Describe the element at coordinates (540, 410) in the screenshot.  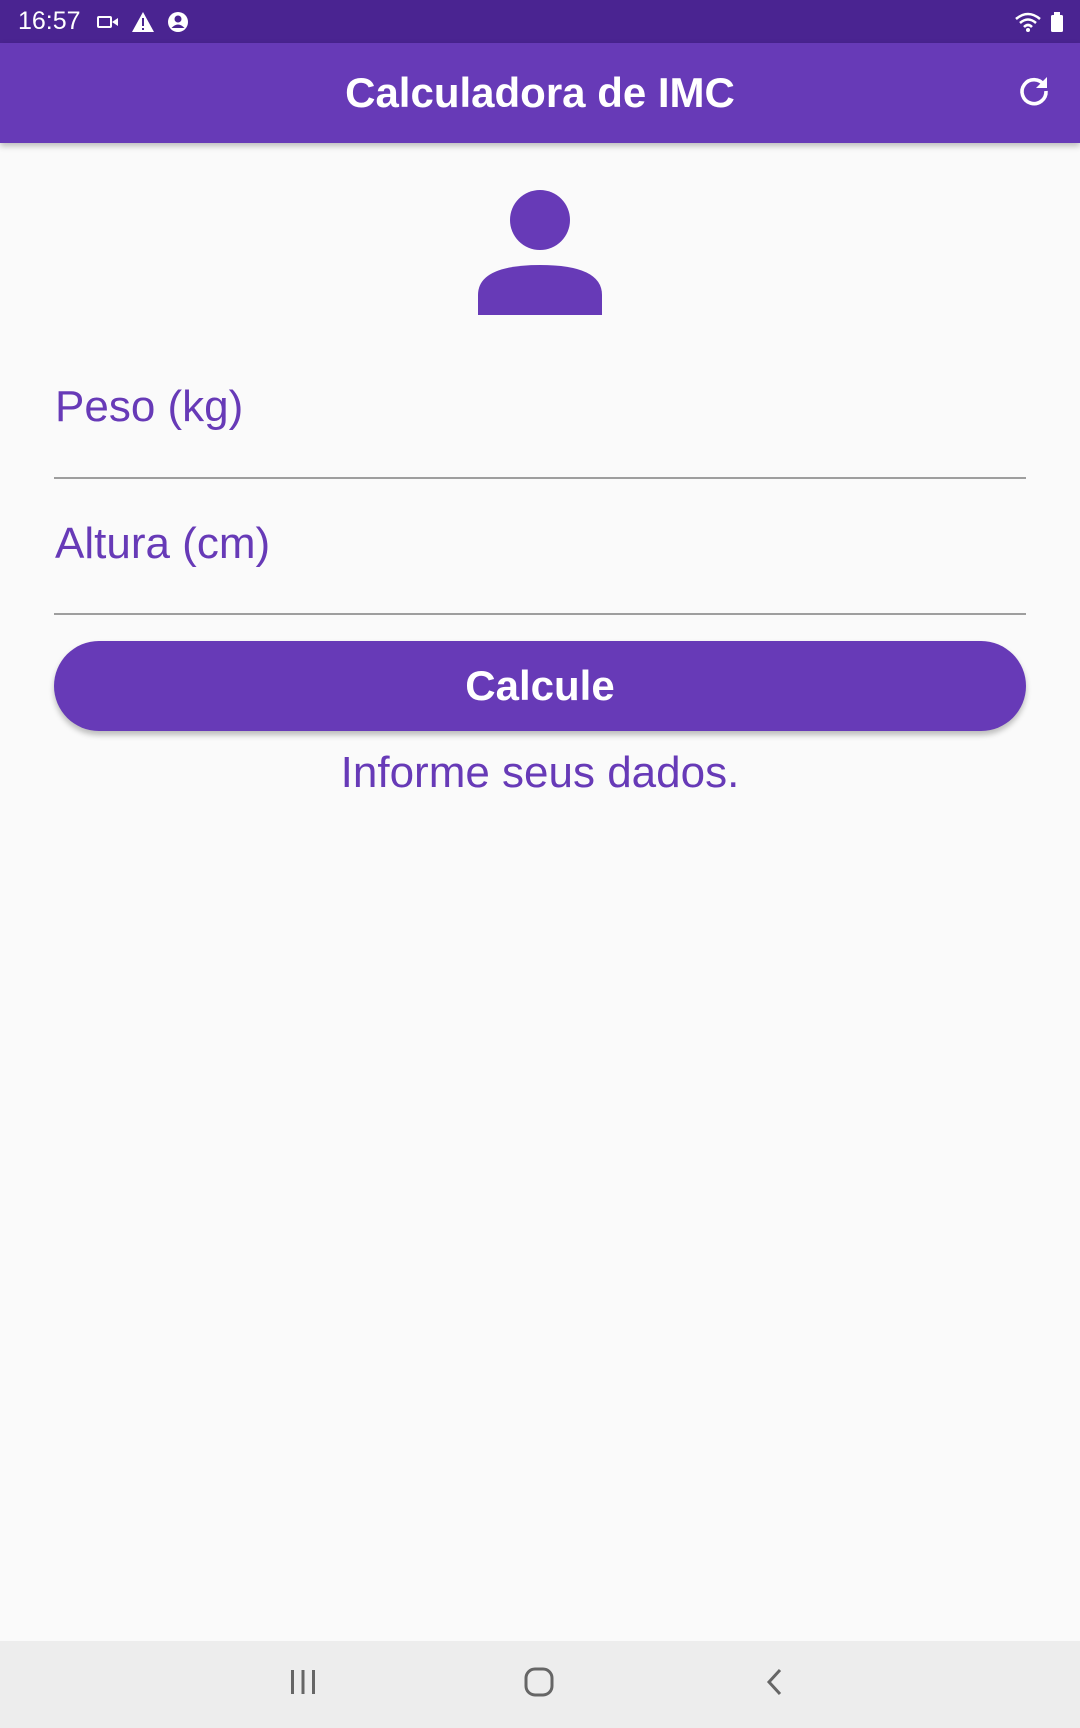
I see `weight-field: Peso (kg)` at that location.